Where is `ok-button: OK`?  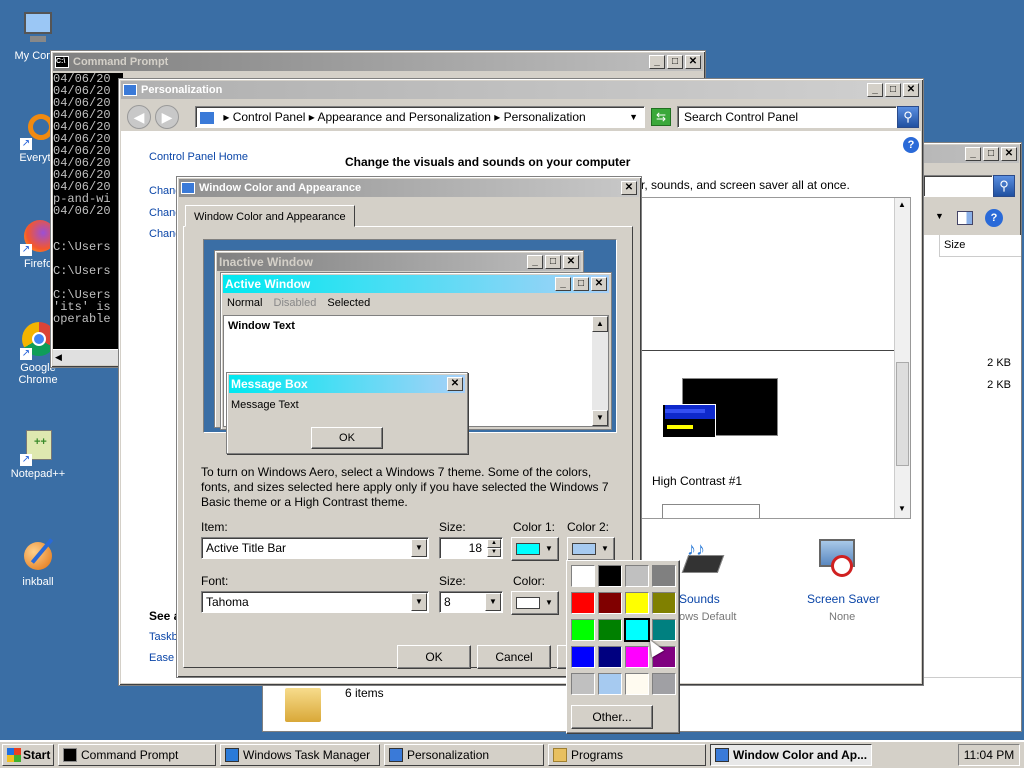 ok-button: OK is located at coordinates (434, 657).